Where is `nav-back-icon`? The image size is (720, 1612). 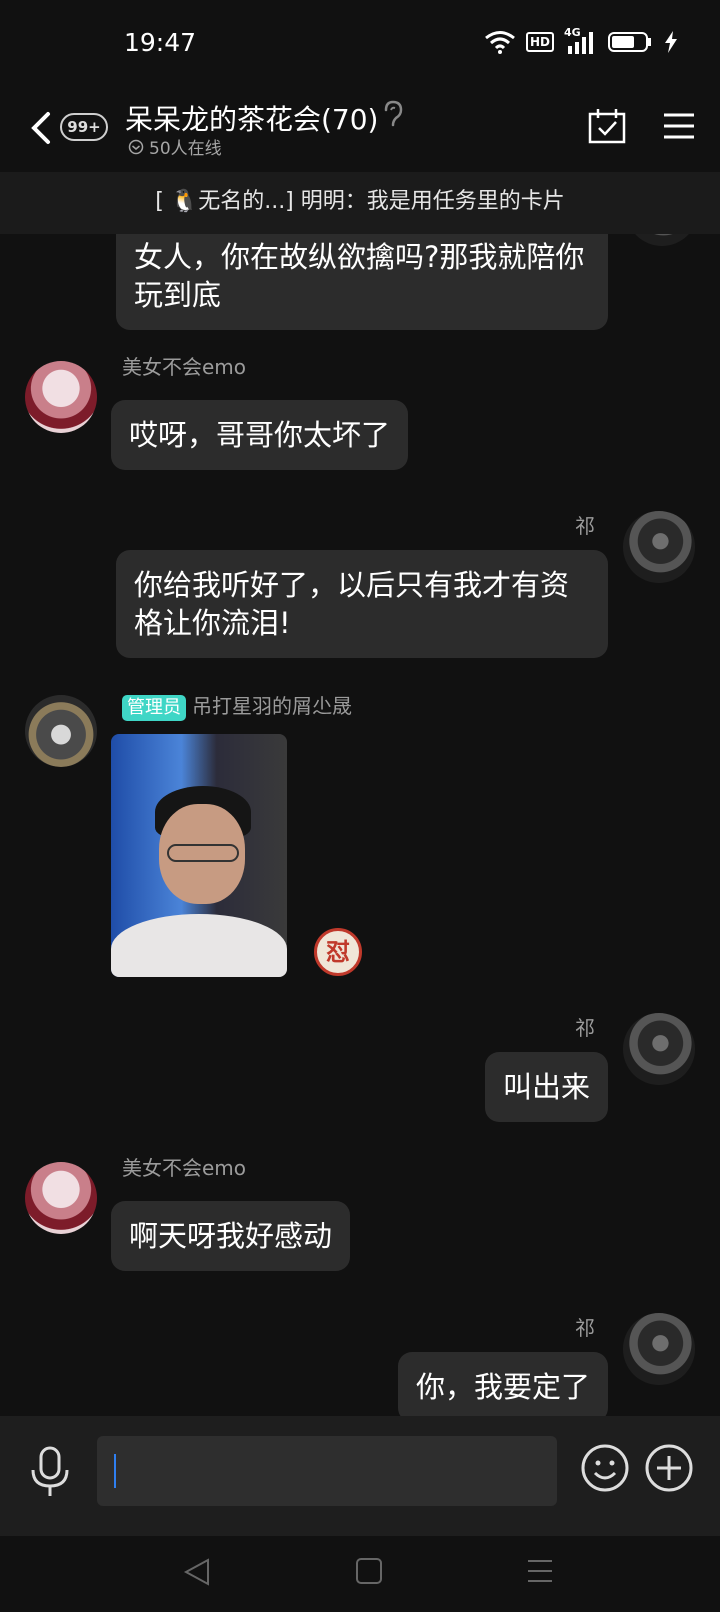
nav-back-icon is located at coordinates (197, 1572).